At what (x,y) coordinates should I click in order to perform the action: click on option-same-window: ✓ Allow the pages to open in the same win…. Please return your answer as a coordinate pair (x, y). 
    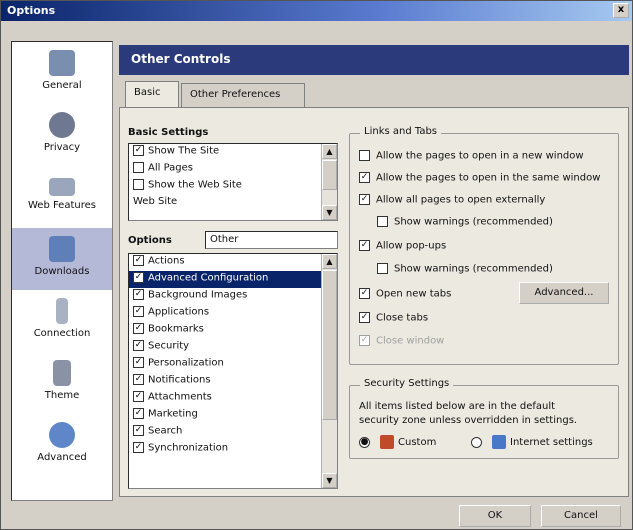
    Looking at the image, I should click on (479, 178).